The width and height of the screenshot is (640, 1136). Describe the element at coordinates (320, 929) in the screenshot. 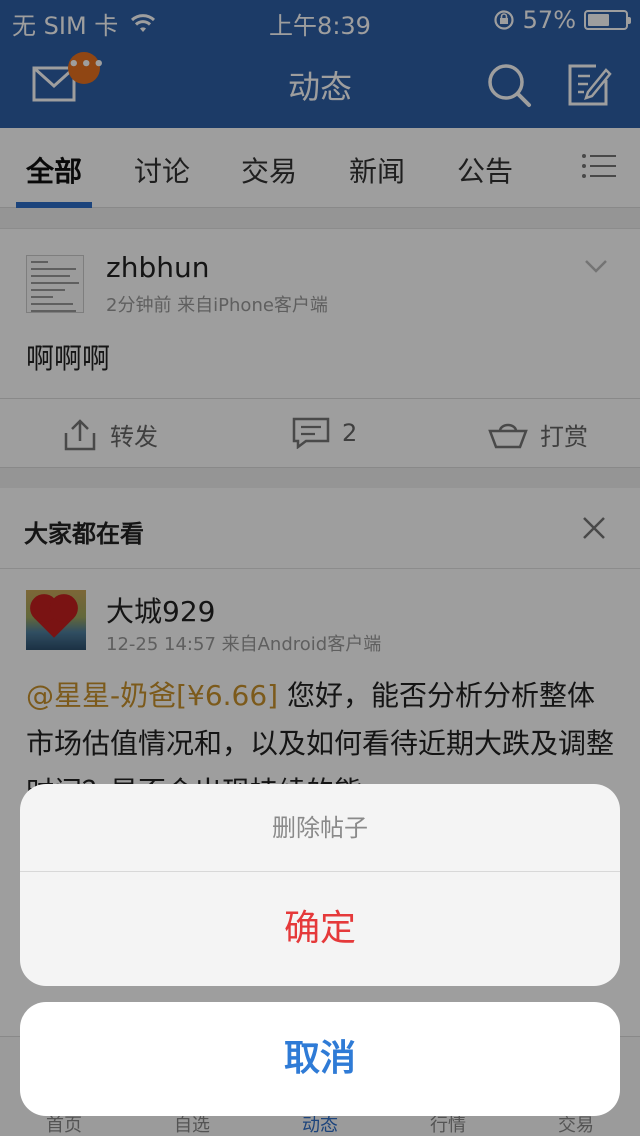

I see `confirm-delete-button: 确定` at that location.